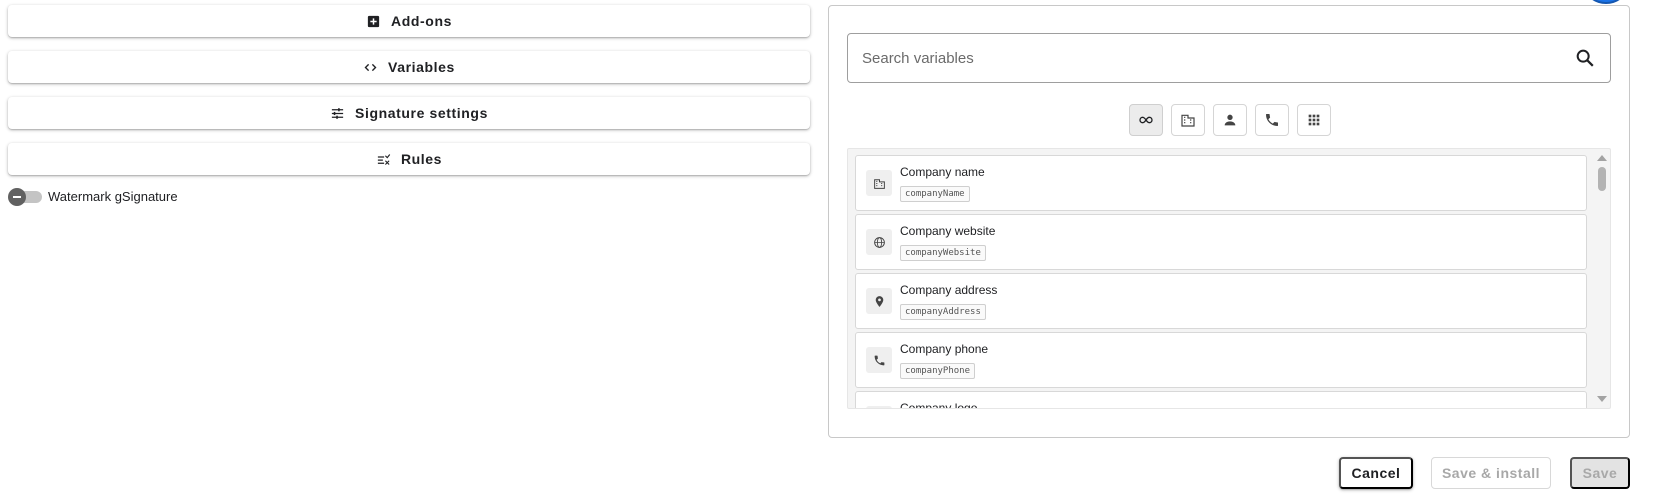  I want to click on rule-icon, so click(384, 159).